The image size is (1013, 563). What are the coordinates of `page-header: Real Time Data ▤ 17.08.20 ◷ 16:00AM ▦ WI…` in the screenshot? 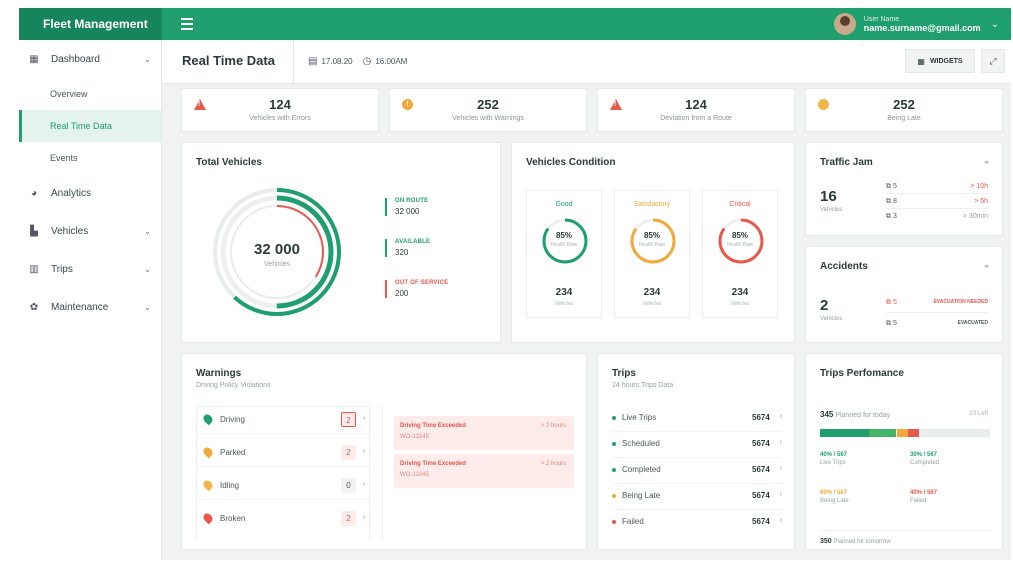 It's located at (586, 62).